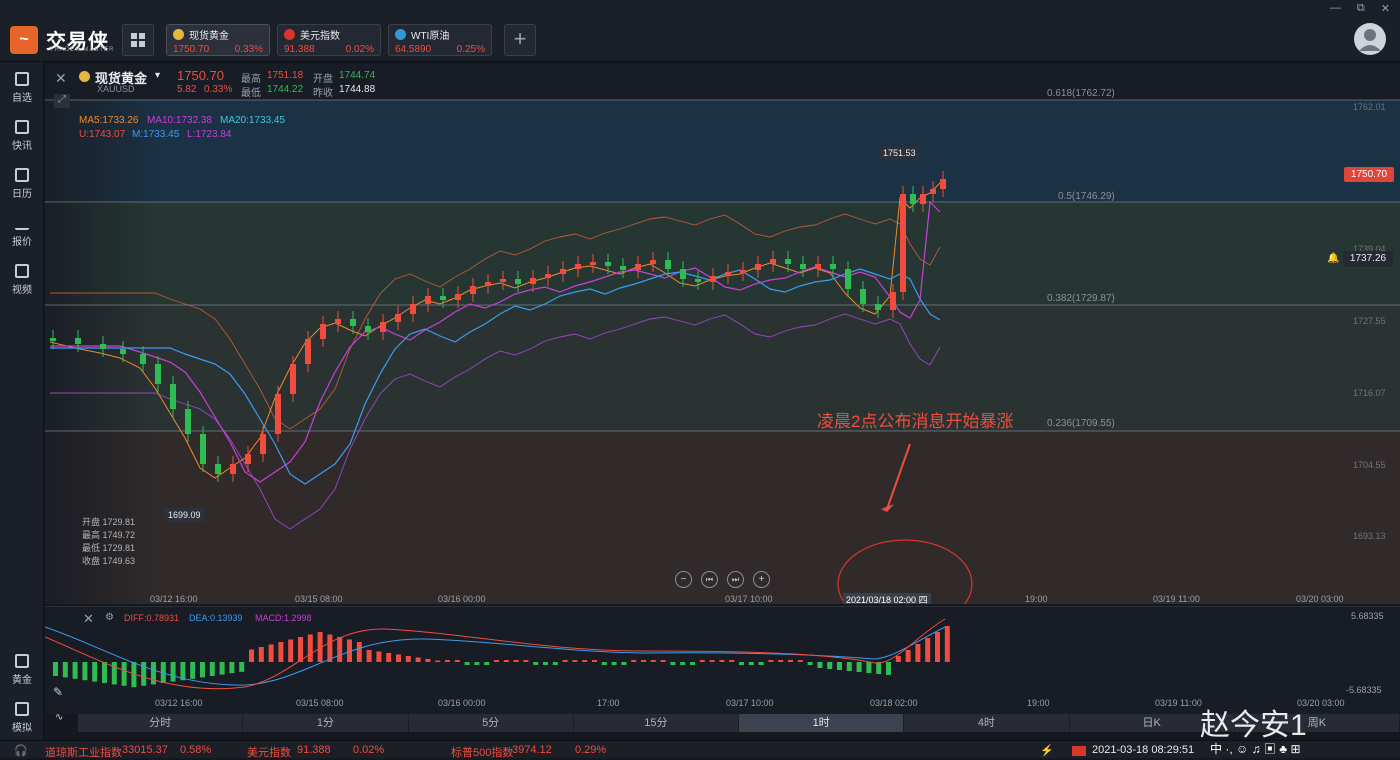 This screenshot has width=1400, height=760. Describe the element at coordinates (1385, 8) in the screenshot. I see `close-icon: ✕` at that location.